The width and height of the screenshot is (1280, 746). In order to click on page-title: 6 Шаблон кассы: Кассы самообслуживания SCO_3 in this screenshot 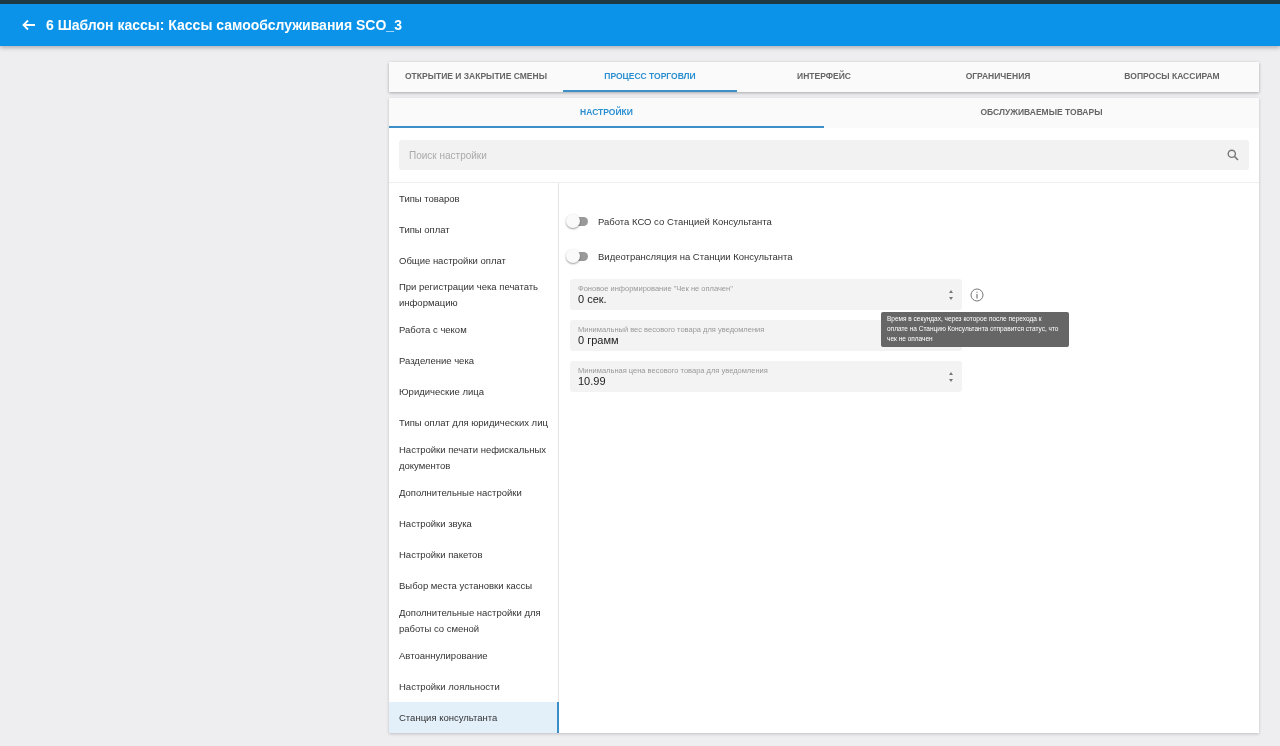, I will do `click(224, 25)`.